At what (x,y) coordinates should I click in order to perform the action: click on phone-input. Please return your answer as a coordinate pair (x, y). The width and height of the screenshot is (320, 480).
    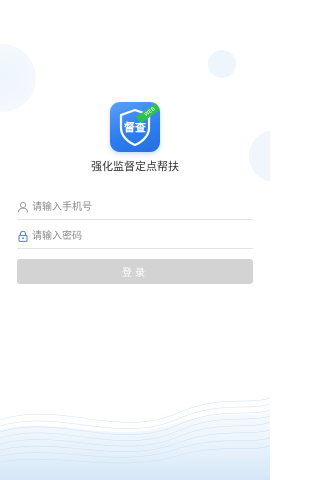
    Looking at the image, I should click on (139, 207).